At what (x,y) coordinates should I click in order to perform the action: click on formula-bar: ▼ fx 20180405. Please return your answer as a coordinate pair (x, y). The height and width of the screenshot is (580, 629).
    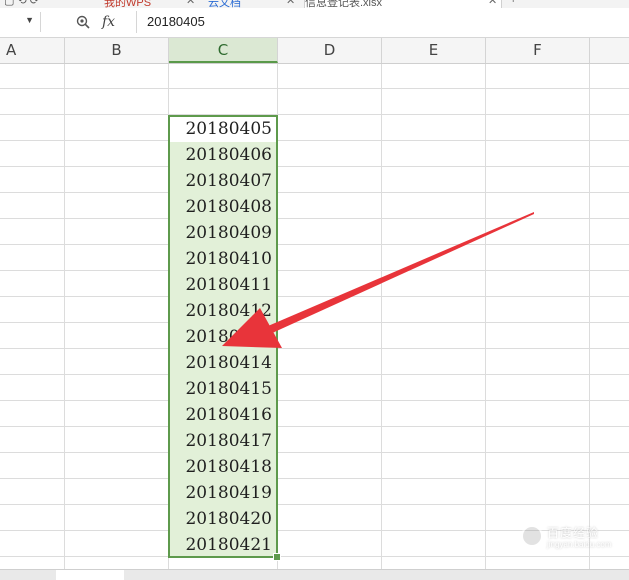
    Looking at the image, I should click on (314, 23).